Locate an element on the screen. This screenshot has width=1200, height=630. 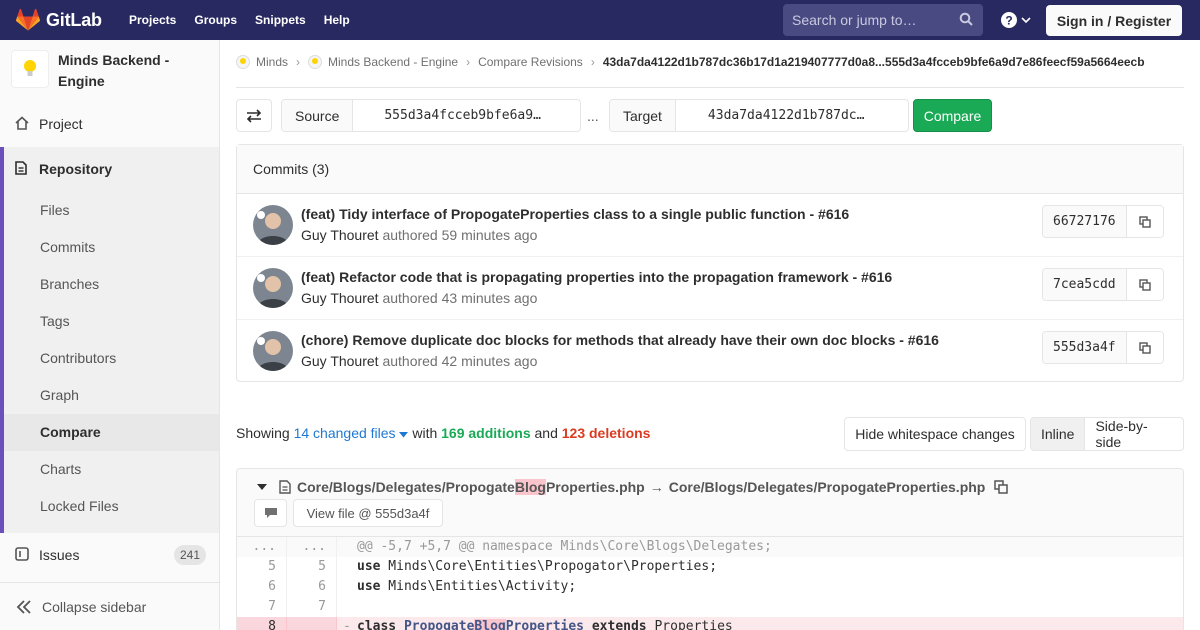
comment-icon is located at coordinates (270, 513).